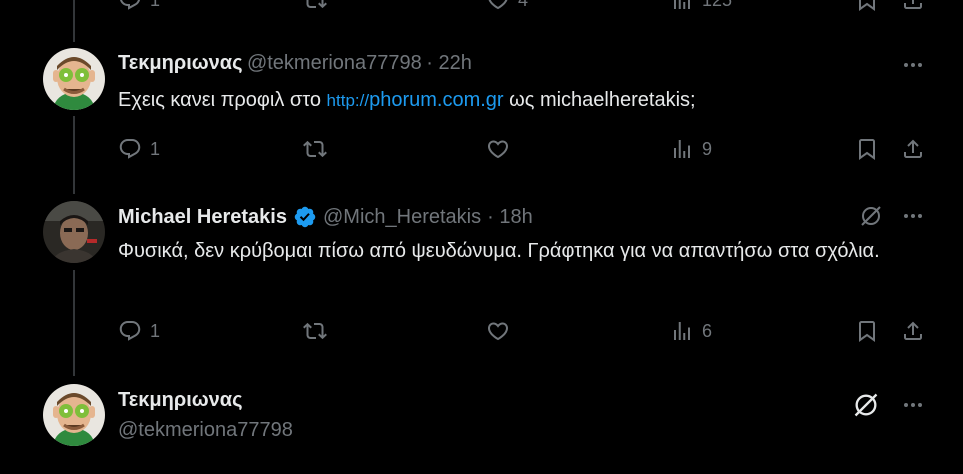 The width and height of the screenshot is (963, 474). I want to click on like-count: 4, so click(523, 5).